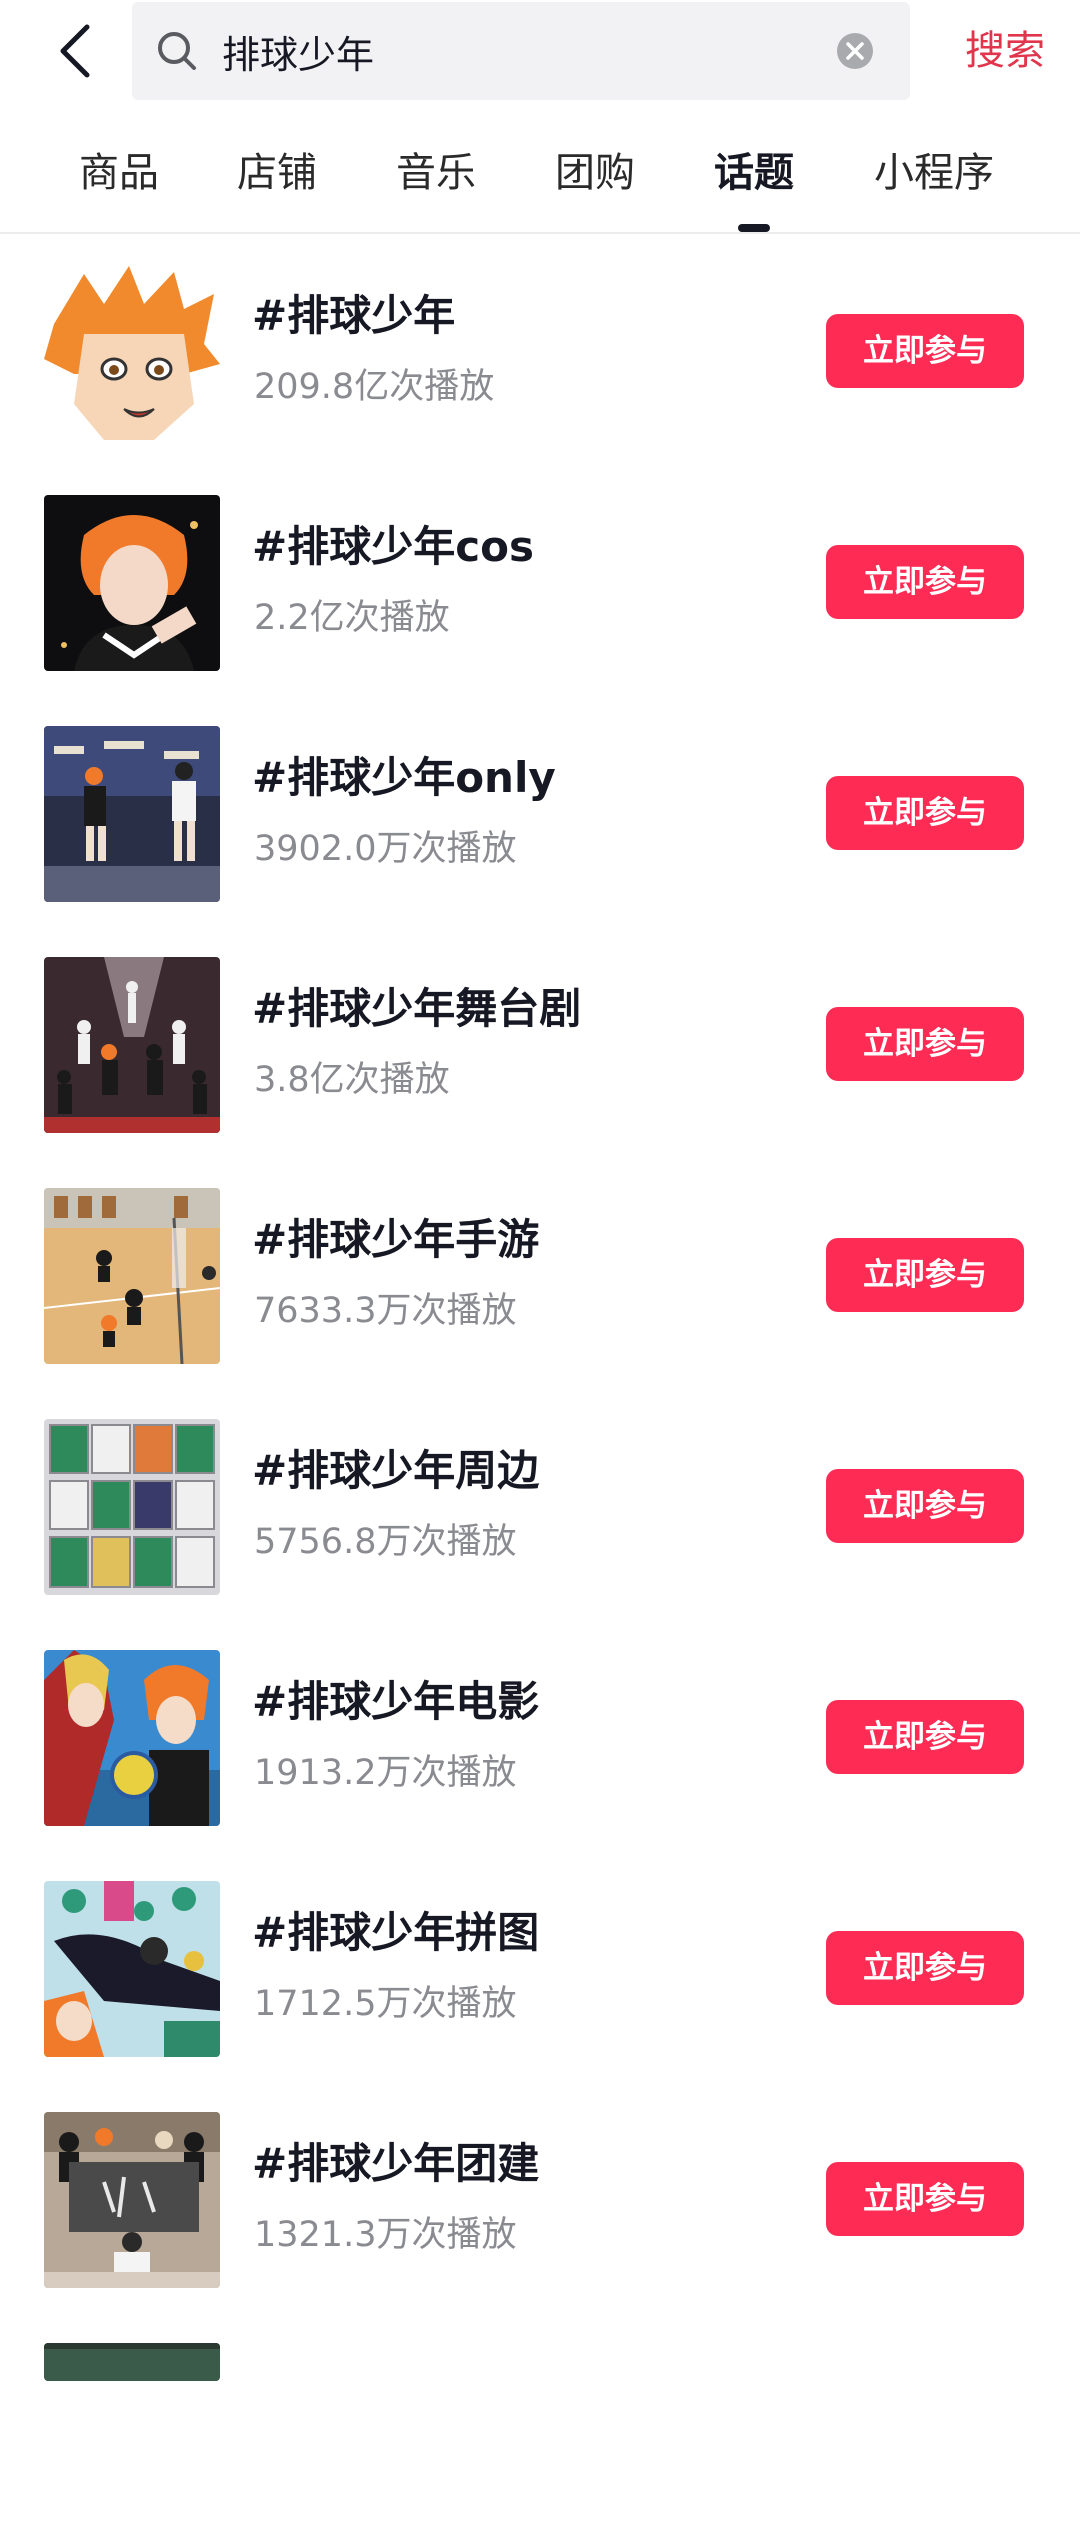 This screenshot has width=1080, height=2544. I want to click on topic-view-count: 7633.3万次播放, so click(385, 1311).